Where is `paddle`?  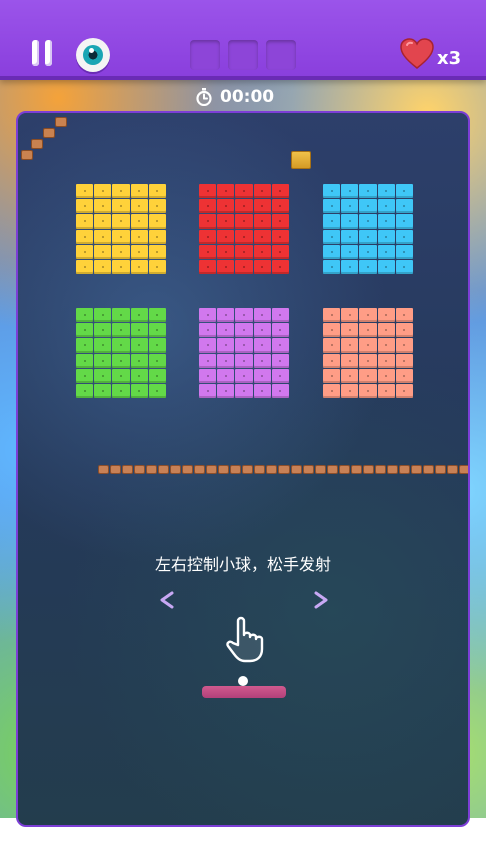
paddle is located at coordinates (244, 692).